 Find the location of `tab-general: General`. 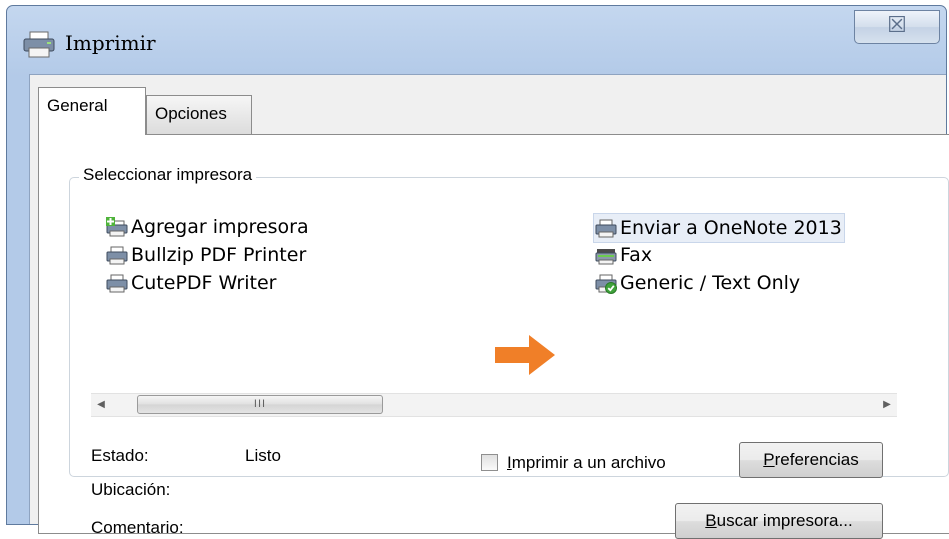

tab-general: General is located at coordinates (92, 111).